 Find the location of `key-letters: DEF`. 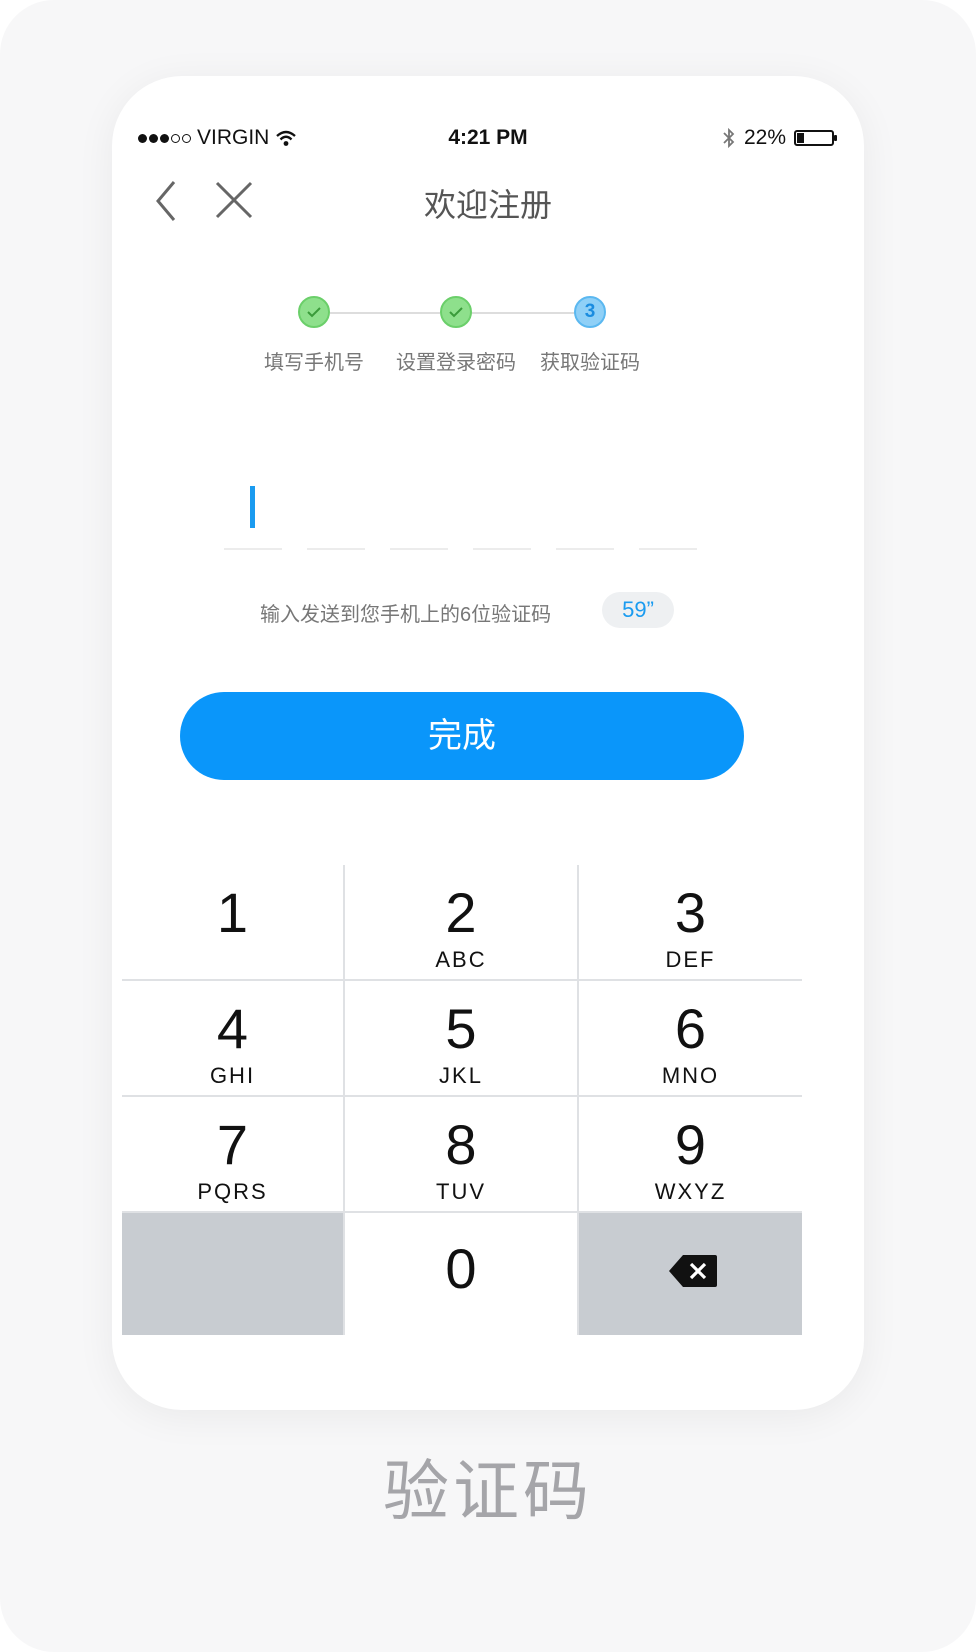

key-letters: DEF is located at coordinates (690, 959).